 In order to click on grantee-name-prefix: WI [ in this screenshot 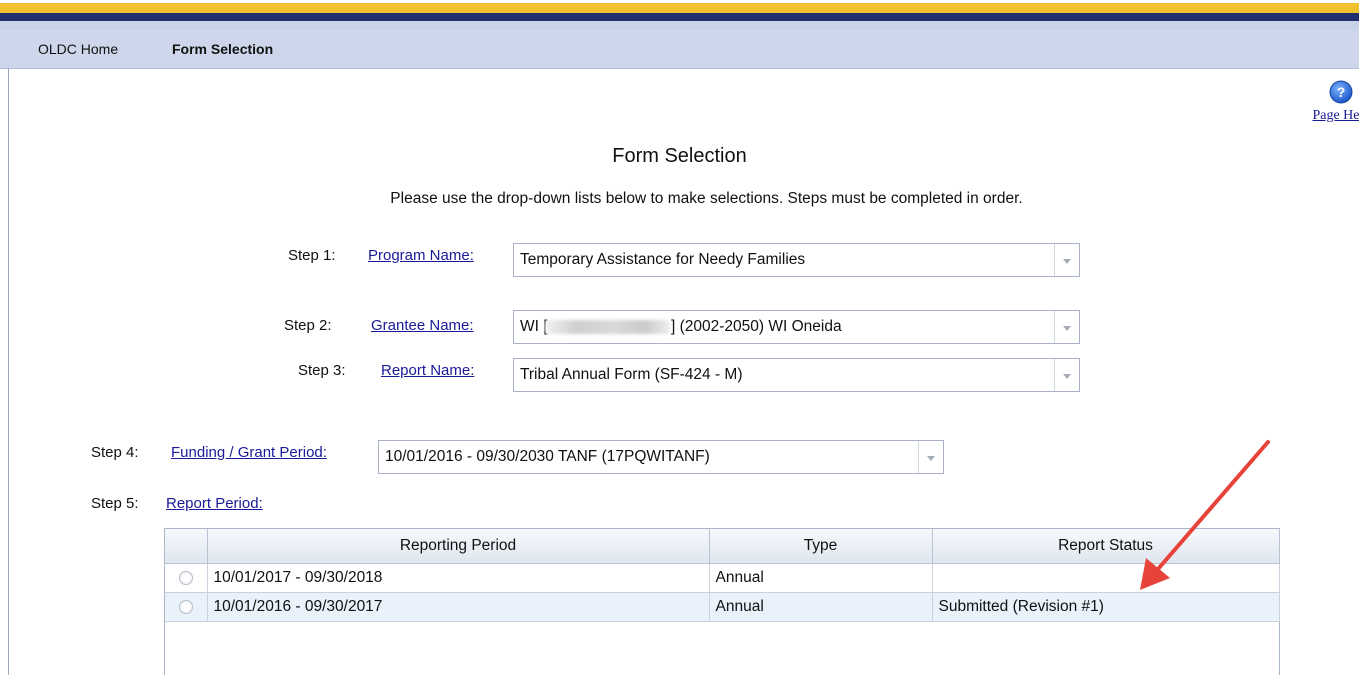, I will do `click(534, 326)`.